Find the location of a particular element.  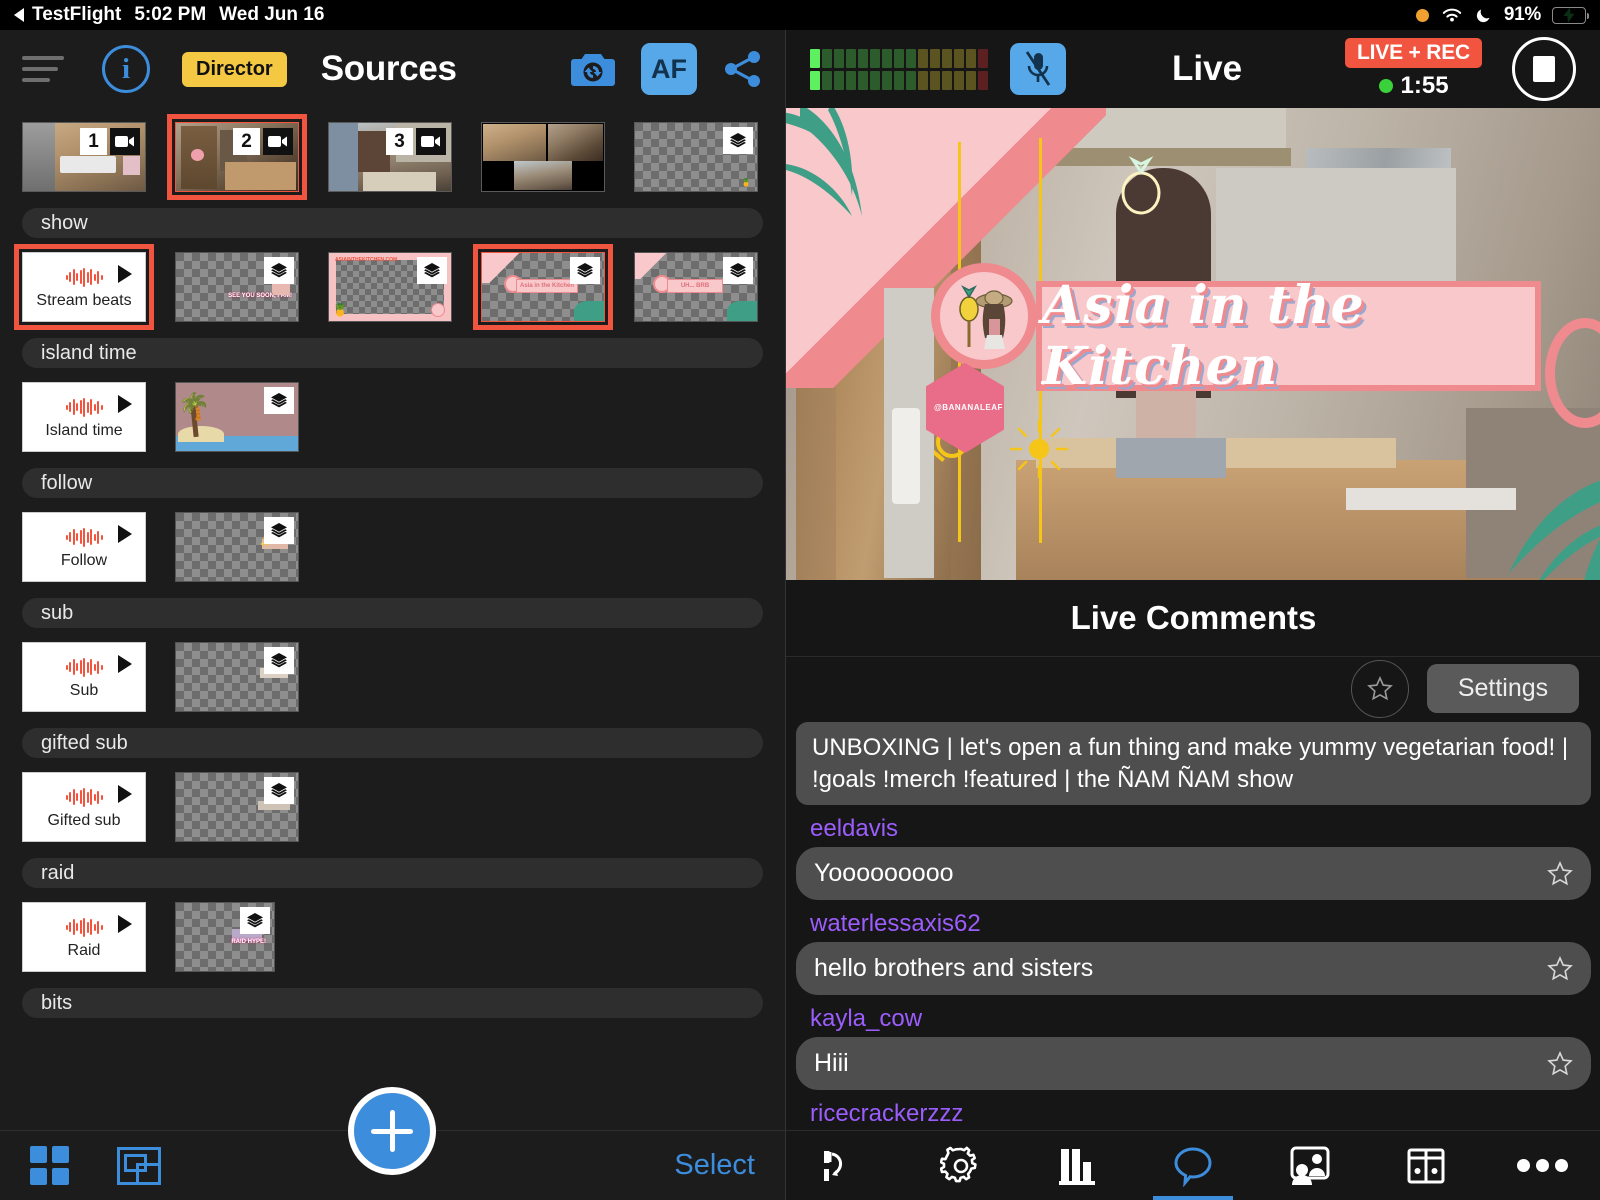

overlay-card-website-frame: ASIAINTHEKITCHEN.COM 🍍 is located at coordinates (390, 287).